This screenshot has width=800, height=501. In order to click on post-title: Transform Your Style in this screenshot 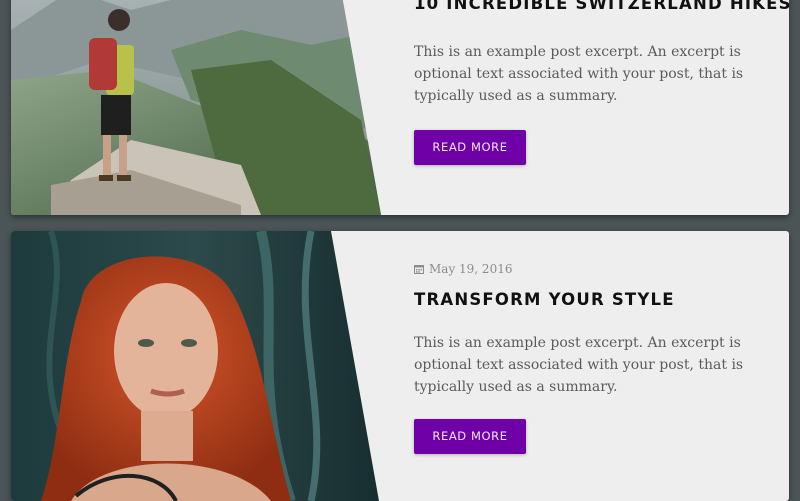, I will do `click(581, 300)`.